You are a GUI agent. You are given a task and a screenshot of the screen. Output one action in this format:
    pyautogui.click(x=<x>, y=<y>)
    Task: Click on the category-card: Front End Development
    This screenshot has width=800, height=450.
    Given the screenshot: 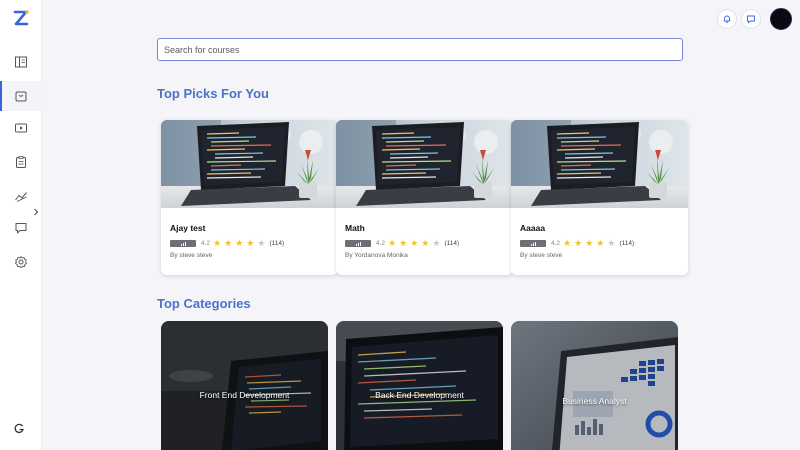 What is the action you would take?
    pyautogui.click(x=244, y=385)
    